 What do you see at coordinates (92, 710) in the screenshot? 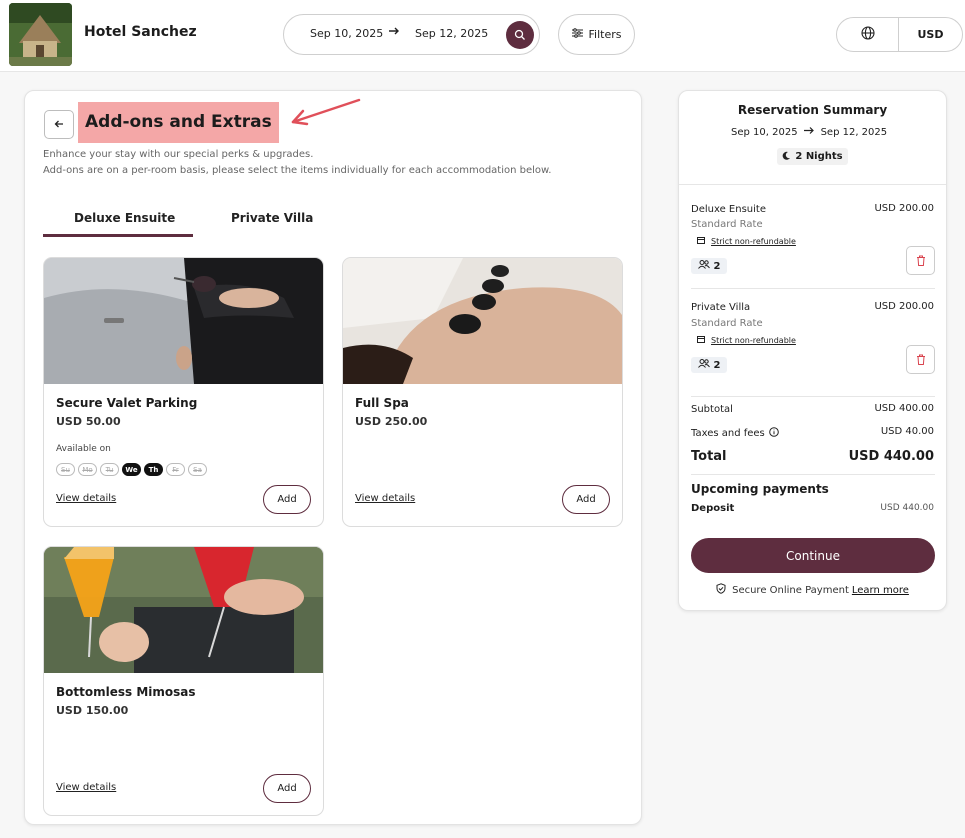
I see `addon-price: USD 150.00` at bounding box center [92, 710].